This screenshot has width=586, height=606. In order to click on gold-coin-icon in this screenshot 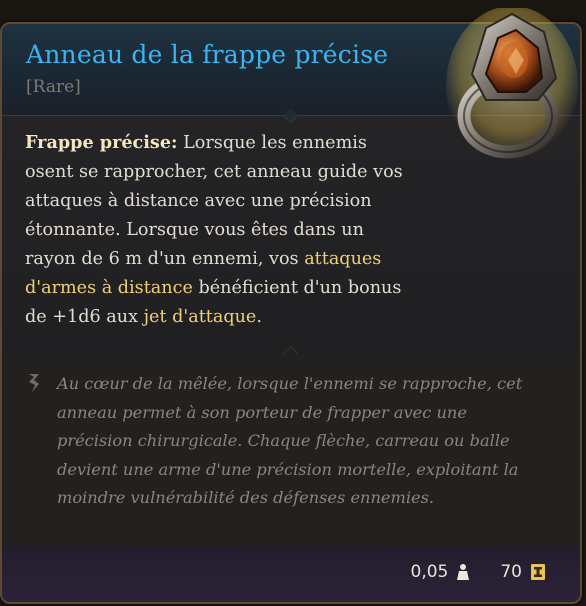, I will do `click(538, 572)`.